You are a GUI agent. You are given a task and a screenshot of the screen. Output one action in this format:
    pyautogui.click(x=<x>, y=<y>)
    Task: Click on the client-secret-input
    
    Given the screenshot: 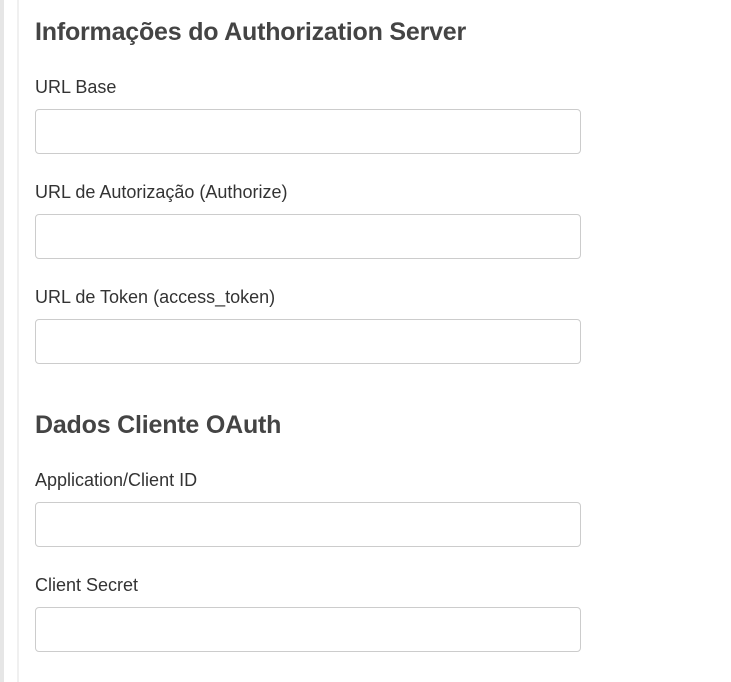 What is the action you would take?
    pyautogui.click(x=308, y=629)
    